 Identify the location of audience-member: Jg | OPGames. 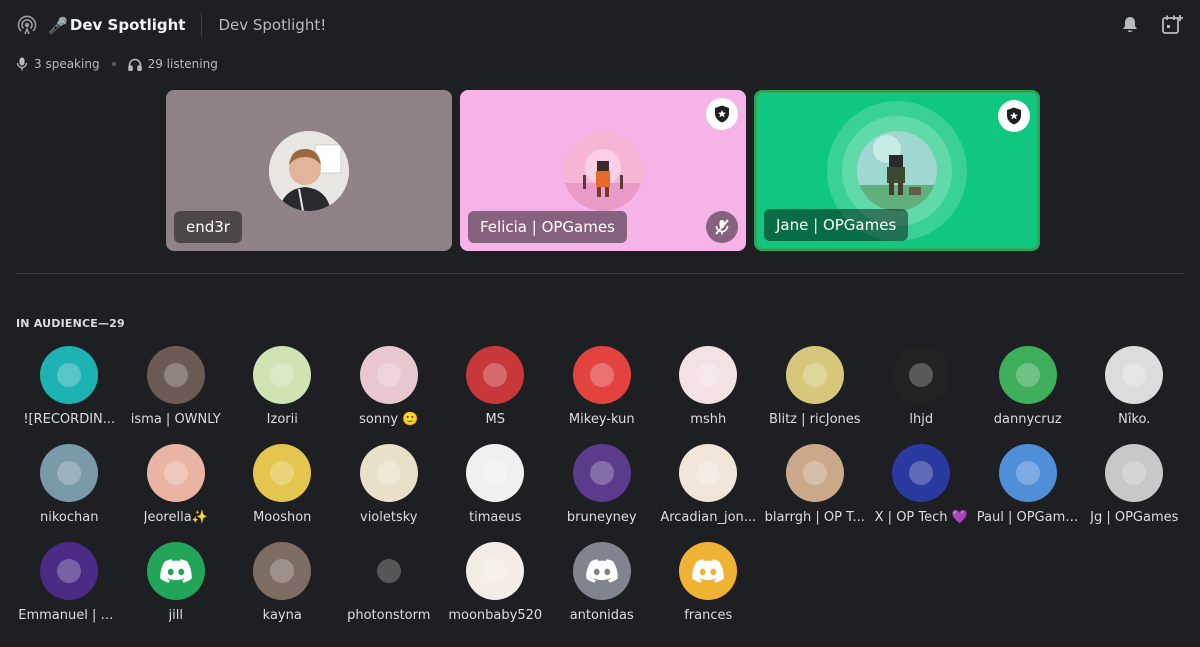
(1134, 486).